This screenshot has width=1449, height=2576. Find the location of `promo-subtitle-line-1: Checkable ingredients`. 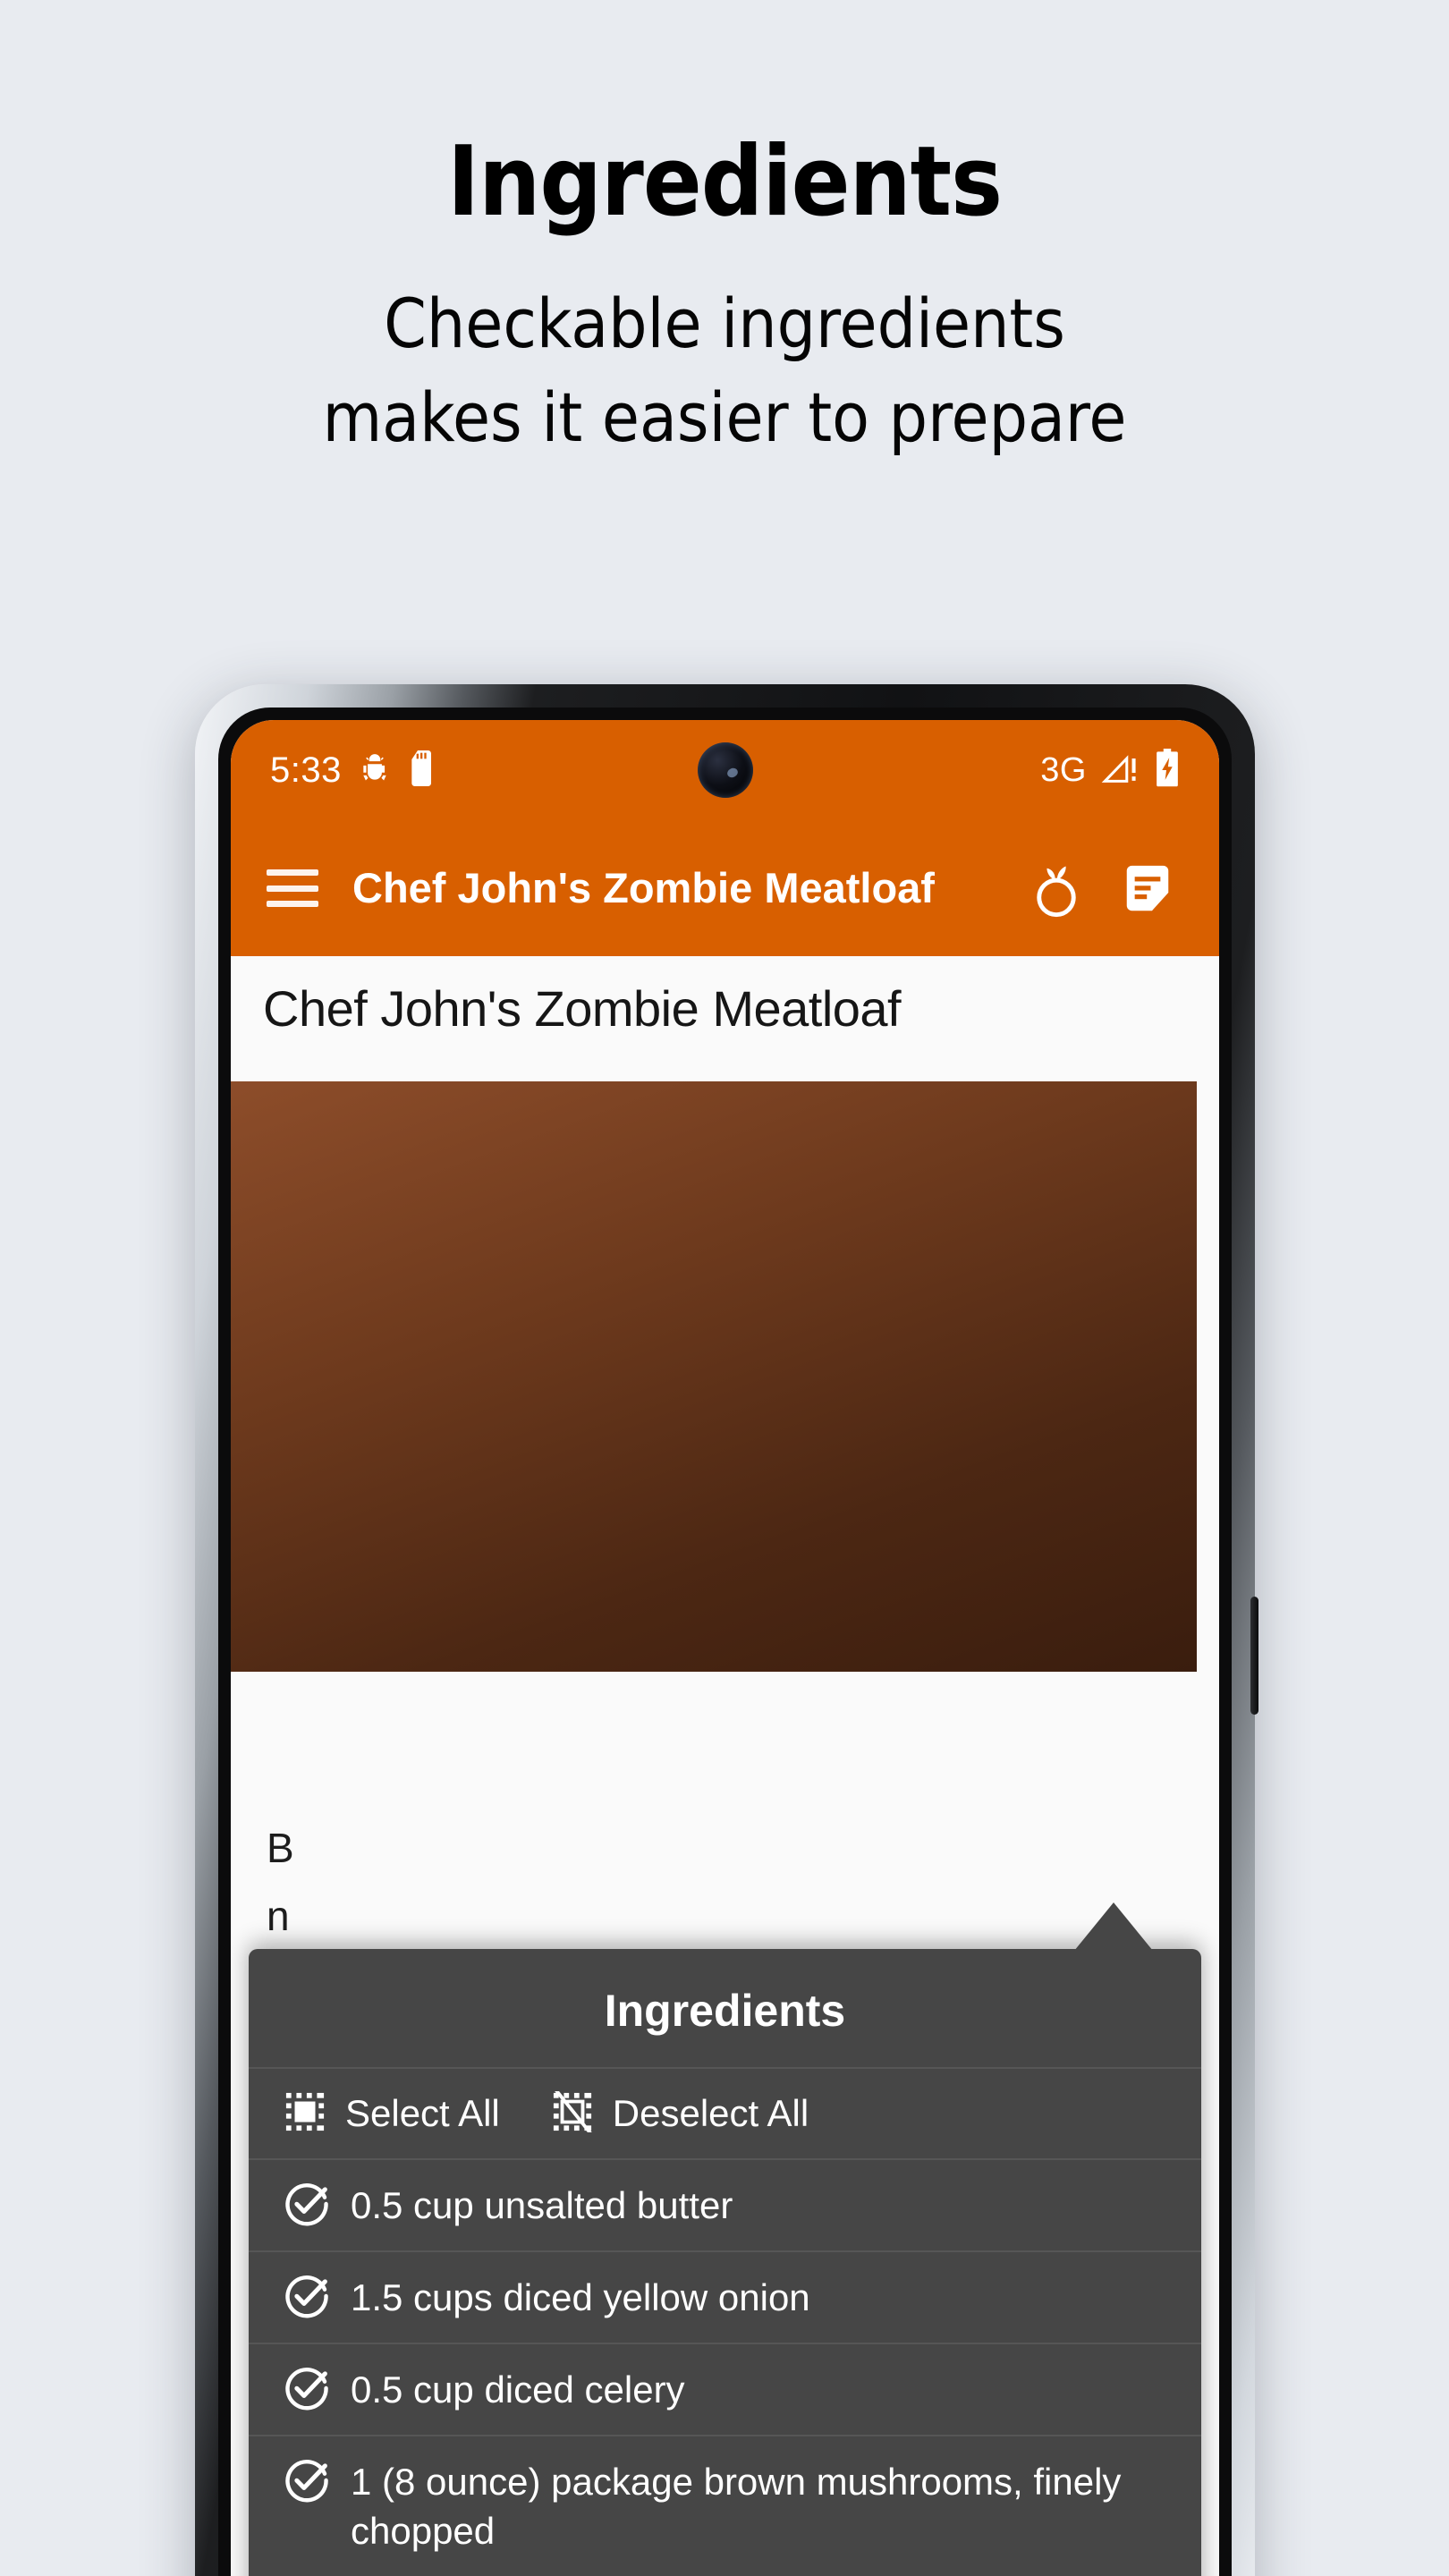

promo-subtitle-line-1: Checkable ingredients is located at coordinates (724, 323).